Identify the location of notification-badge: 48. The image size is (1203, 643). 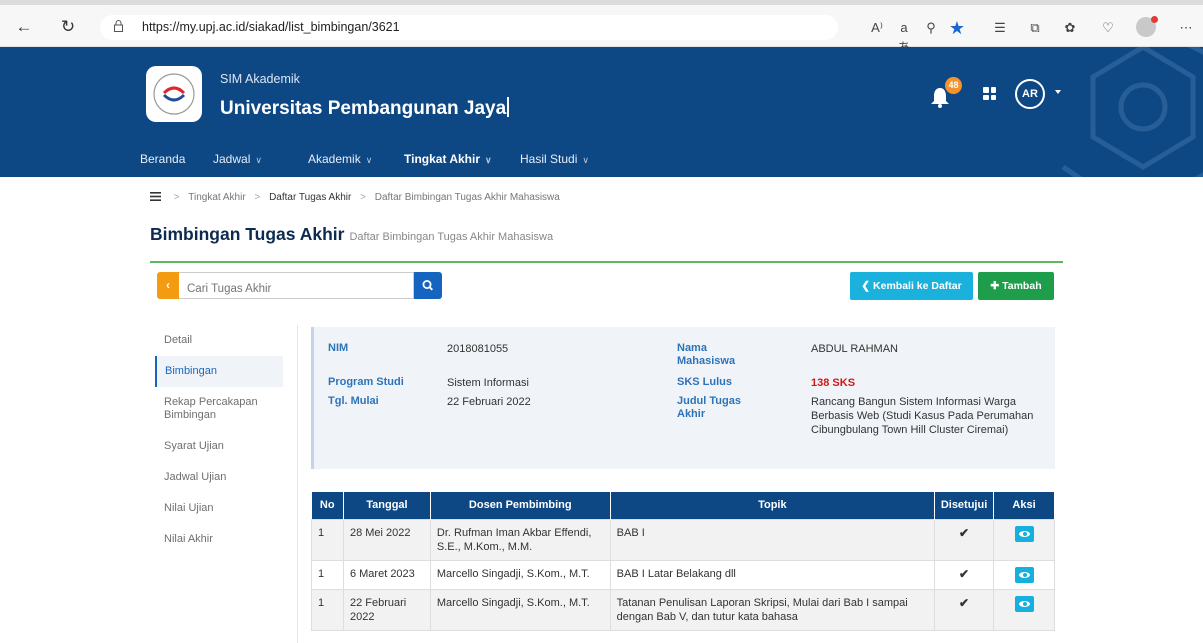
(953, 85).